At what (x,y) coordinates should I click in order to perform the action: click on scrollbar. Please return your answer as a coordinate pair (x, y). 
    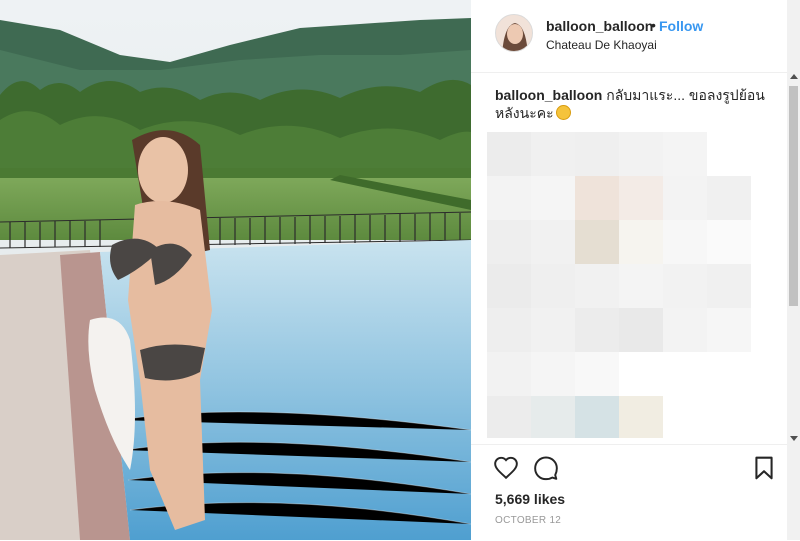
    Looking at the image, I should click on (793, 270).